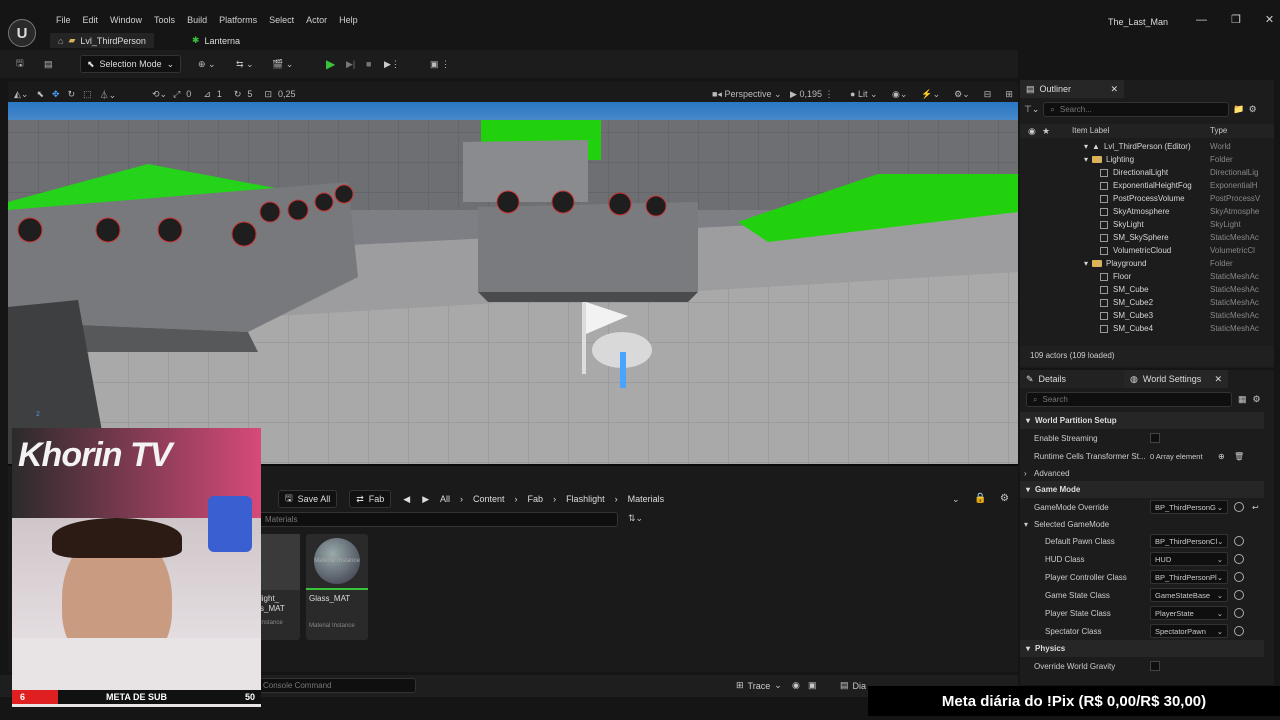 This screenshot has width=1280, height=720. Describe the element at coordinates (988, 94) in the screenshot. I see `layout-icon: ⊟` at that location.